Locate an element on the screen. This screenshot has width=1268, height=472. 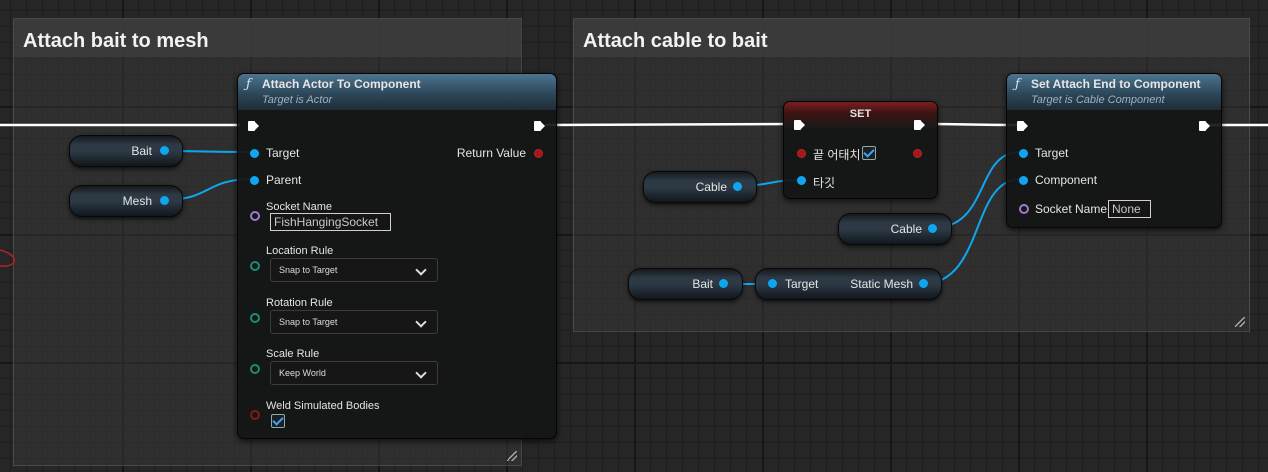
bait-variable-node: Bait is located at coordinates (126, 151).